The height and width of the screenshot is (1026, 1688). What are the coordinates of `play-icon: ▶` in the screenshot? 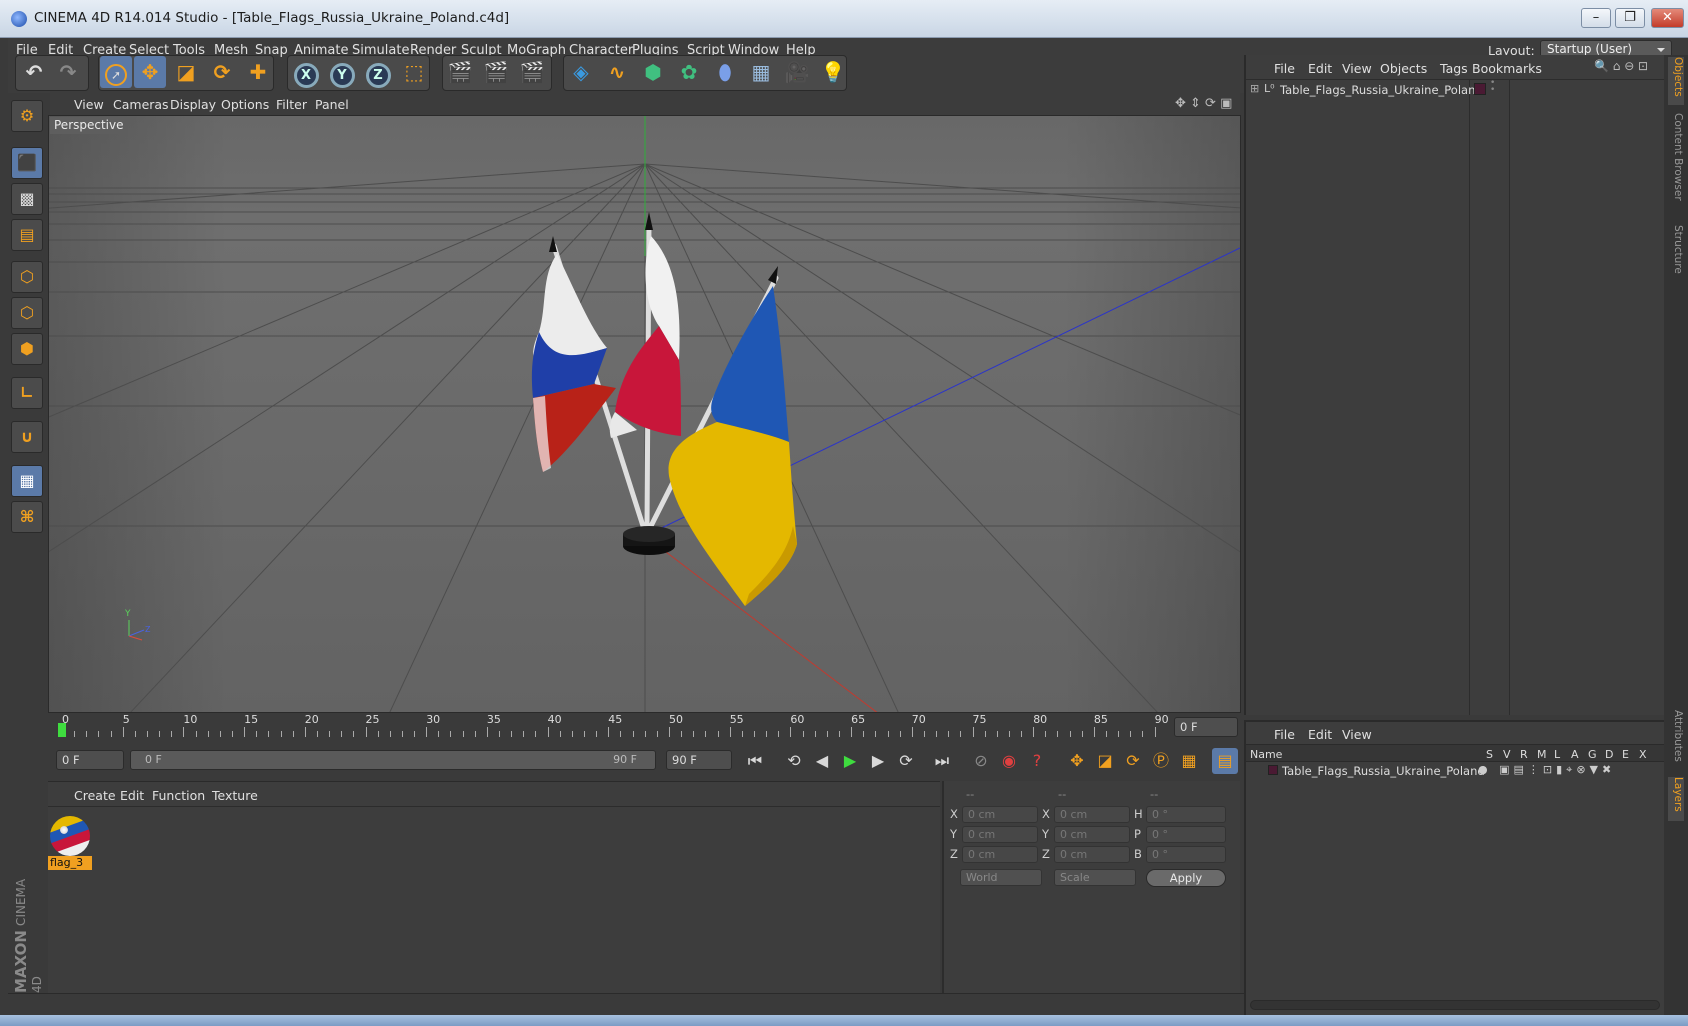 It's located at (850, 761).